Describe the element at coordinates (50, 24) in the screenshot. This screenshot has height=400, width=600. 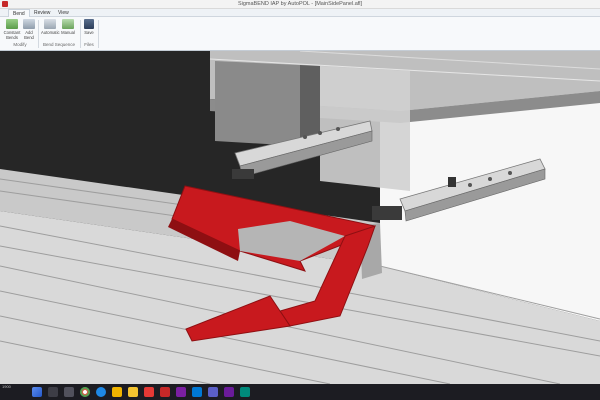
I see `automatic-icon` at that location.